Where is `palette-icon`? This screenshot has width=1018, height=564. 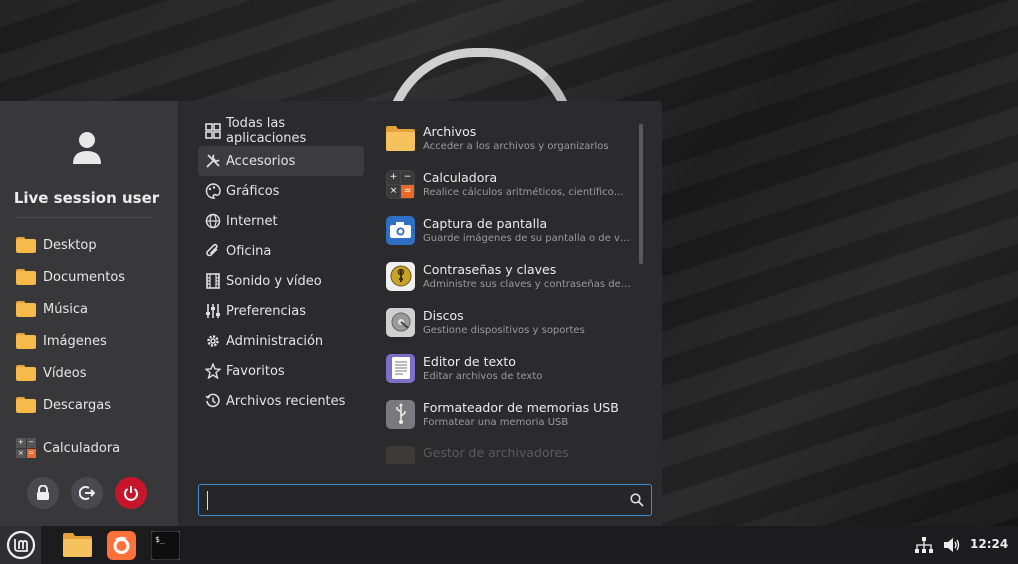
palette-icon is located at coordinates (213, 191).